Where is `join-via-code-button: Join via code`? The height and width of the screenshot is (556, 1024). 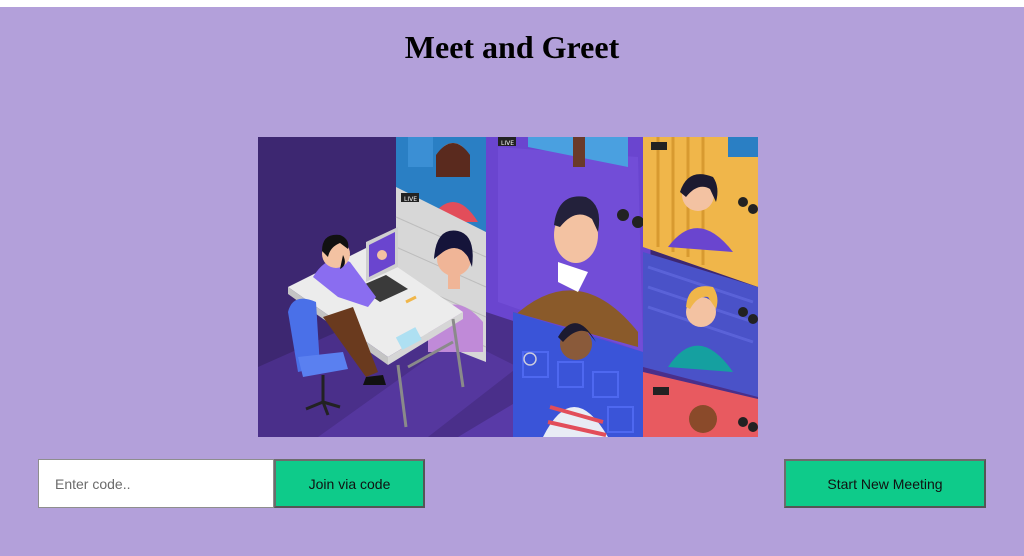
join-via-code-button: Join via code is located at coordinates (349, 483).